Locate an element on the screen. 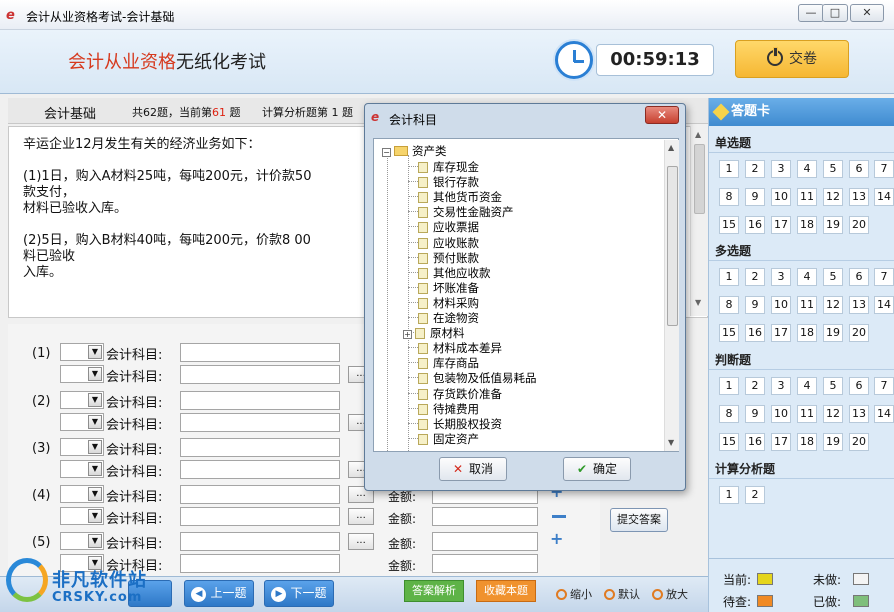 This screenshot has width=894, height=612. tree-item: 银行存款 is located at coordinates (448, 182).